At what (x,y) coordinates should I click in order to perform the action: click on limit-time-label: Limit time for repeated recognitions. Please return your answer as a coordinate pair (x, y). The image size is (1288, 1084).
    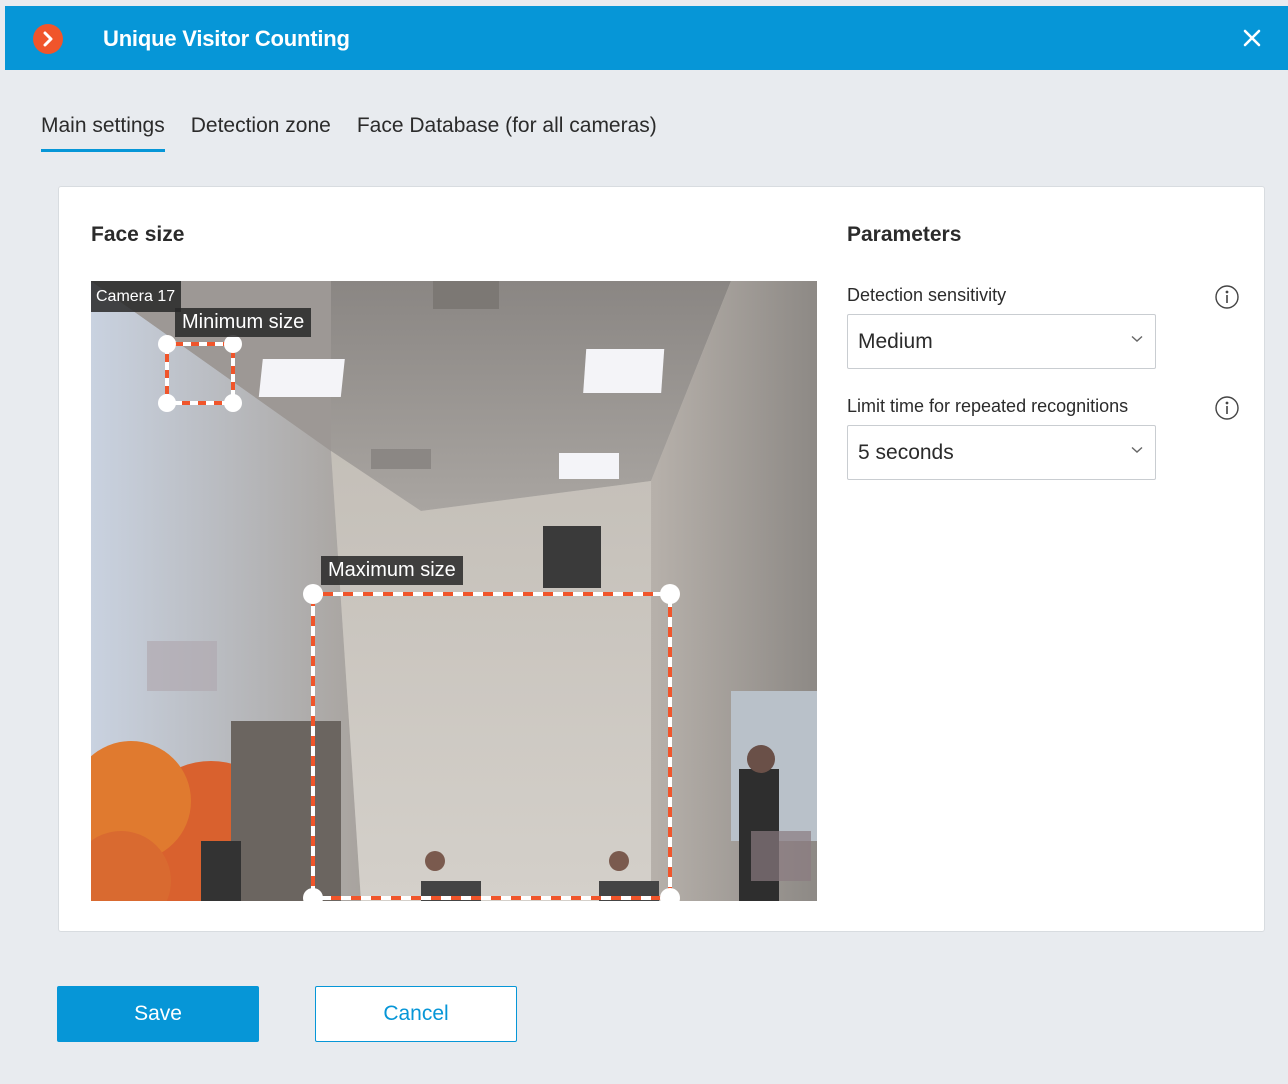
    Looking at the image, I should click on (988, 406).